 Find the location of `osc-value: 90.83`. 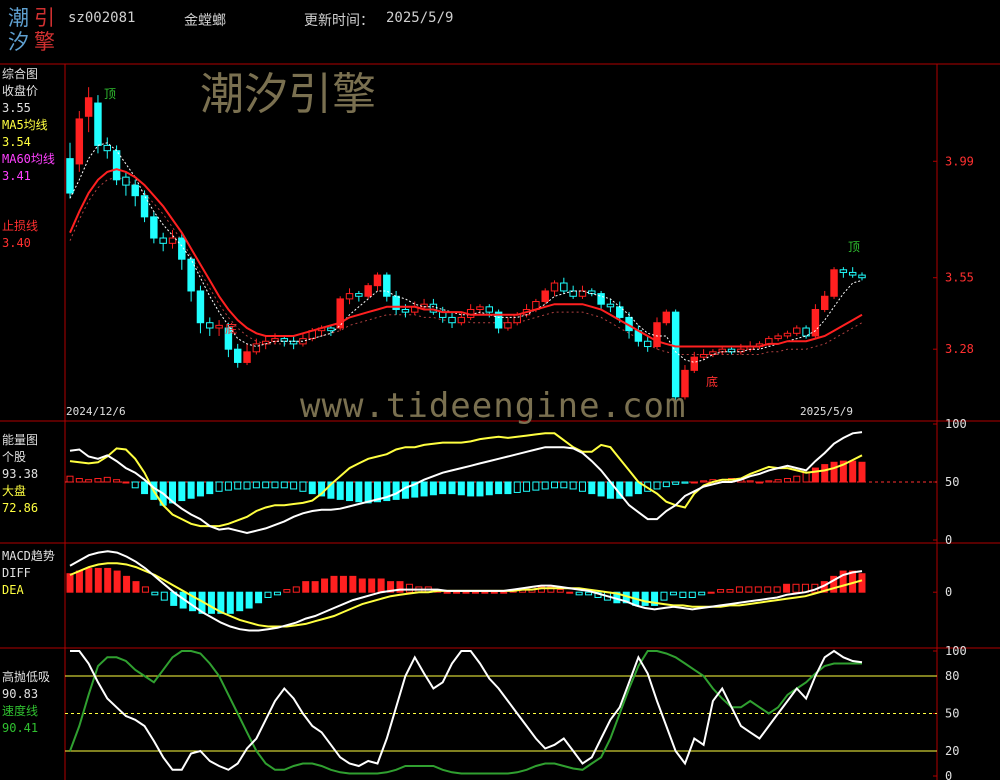

osc-value: 90.83 is located at coordinates (20, 694).